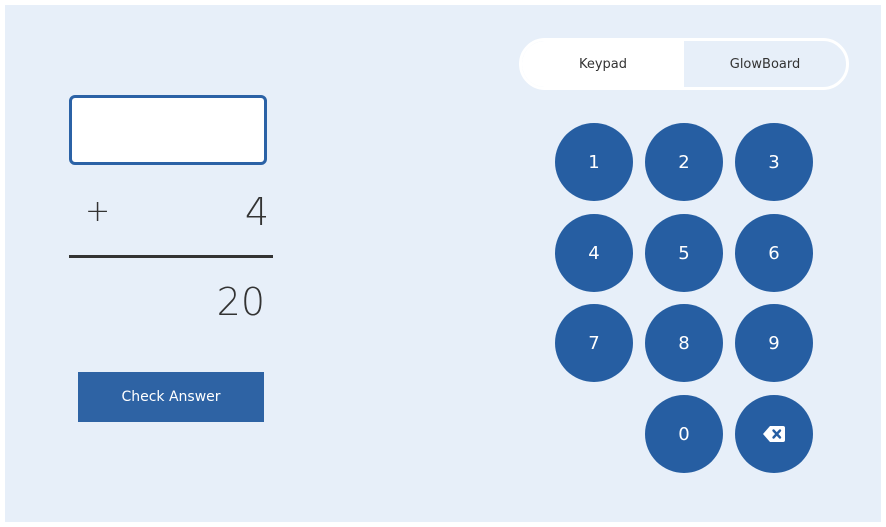  What do you see at coordinates (603, 64) in the screenshot?
I see `tab-keypad: Keypad` at bounding box center [603, 64].